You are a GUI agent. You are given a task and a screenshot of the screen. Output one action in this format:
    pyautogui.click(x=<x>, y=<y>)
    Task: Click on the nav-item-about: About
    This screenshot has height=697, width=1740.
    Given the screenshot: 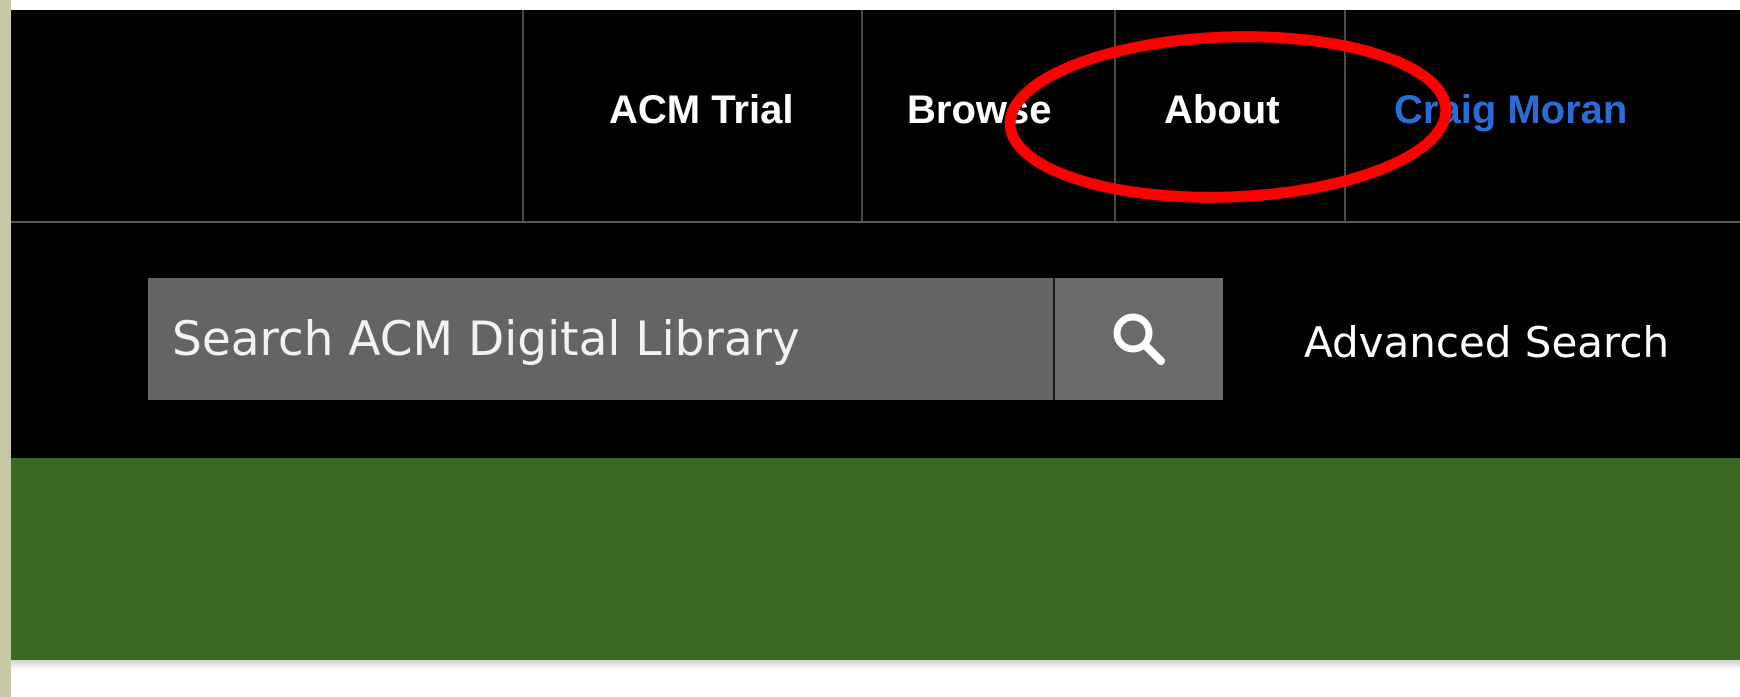 What is the action you would take?
    pyautogui.click(x=1222, y=110)
    